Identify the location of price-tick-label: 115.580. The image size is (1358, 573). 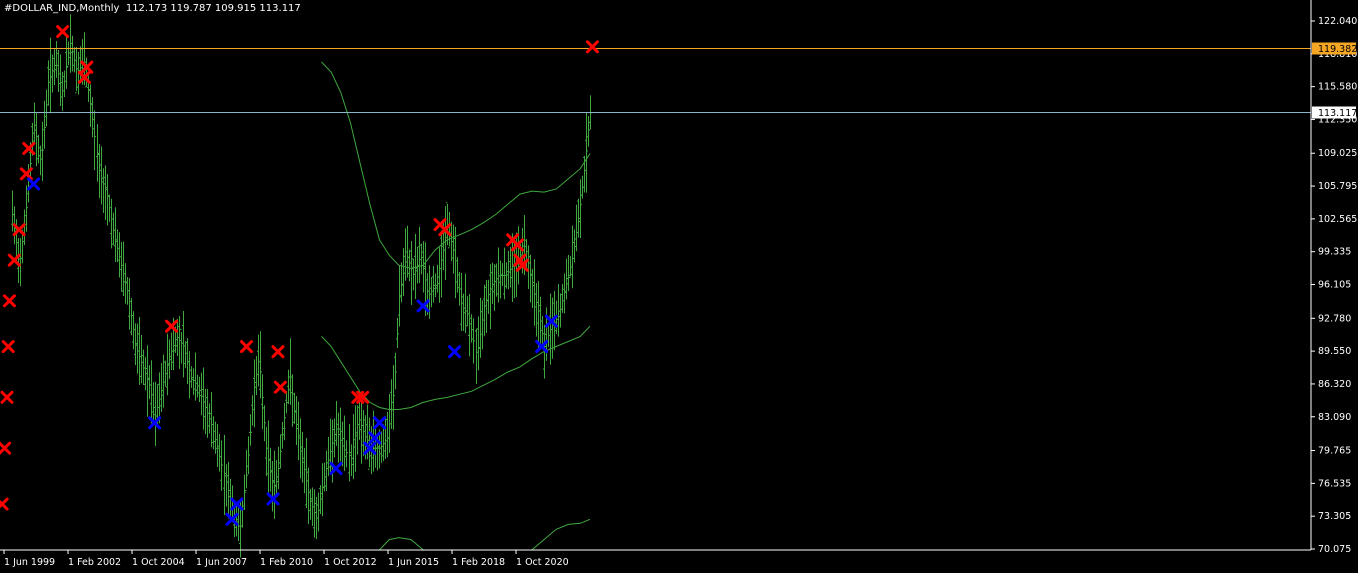
(1337, 87).